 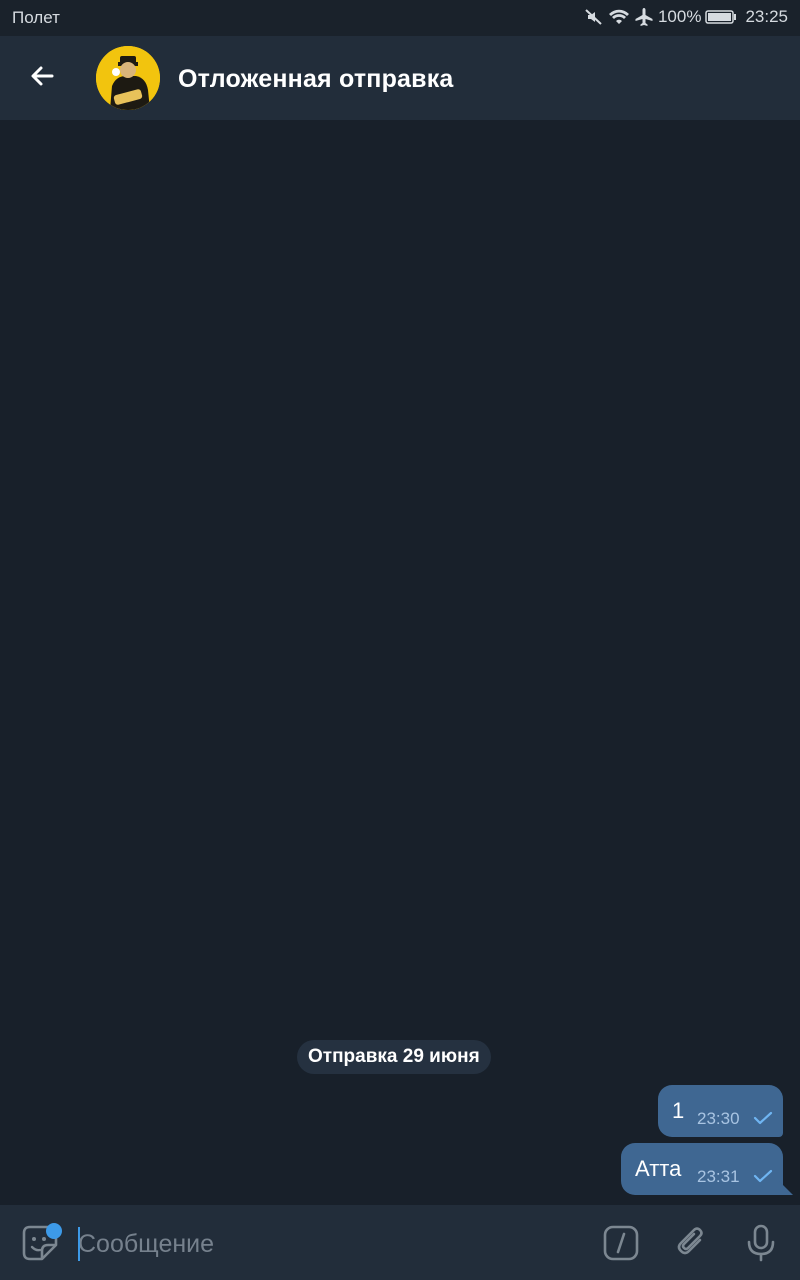 I want to click on message-bubble: Атта 23:31, so click(x=702, y=1169).